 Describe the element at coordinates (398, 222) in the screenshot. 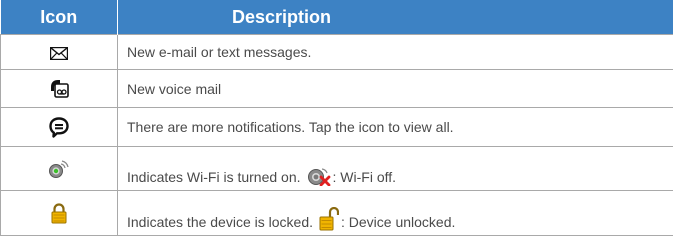

I see `unlock-description: : Device unlocked.` at that location.